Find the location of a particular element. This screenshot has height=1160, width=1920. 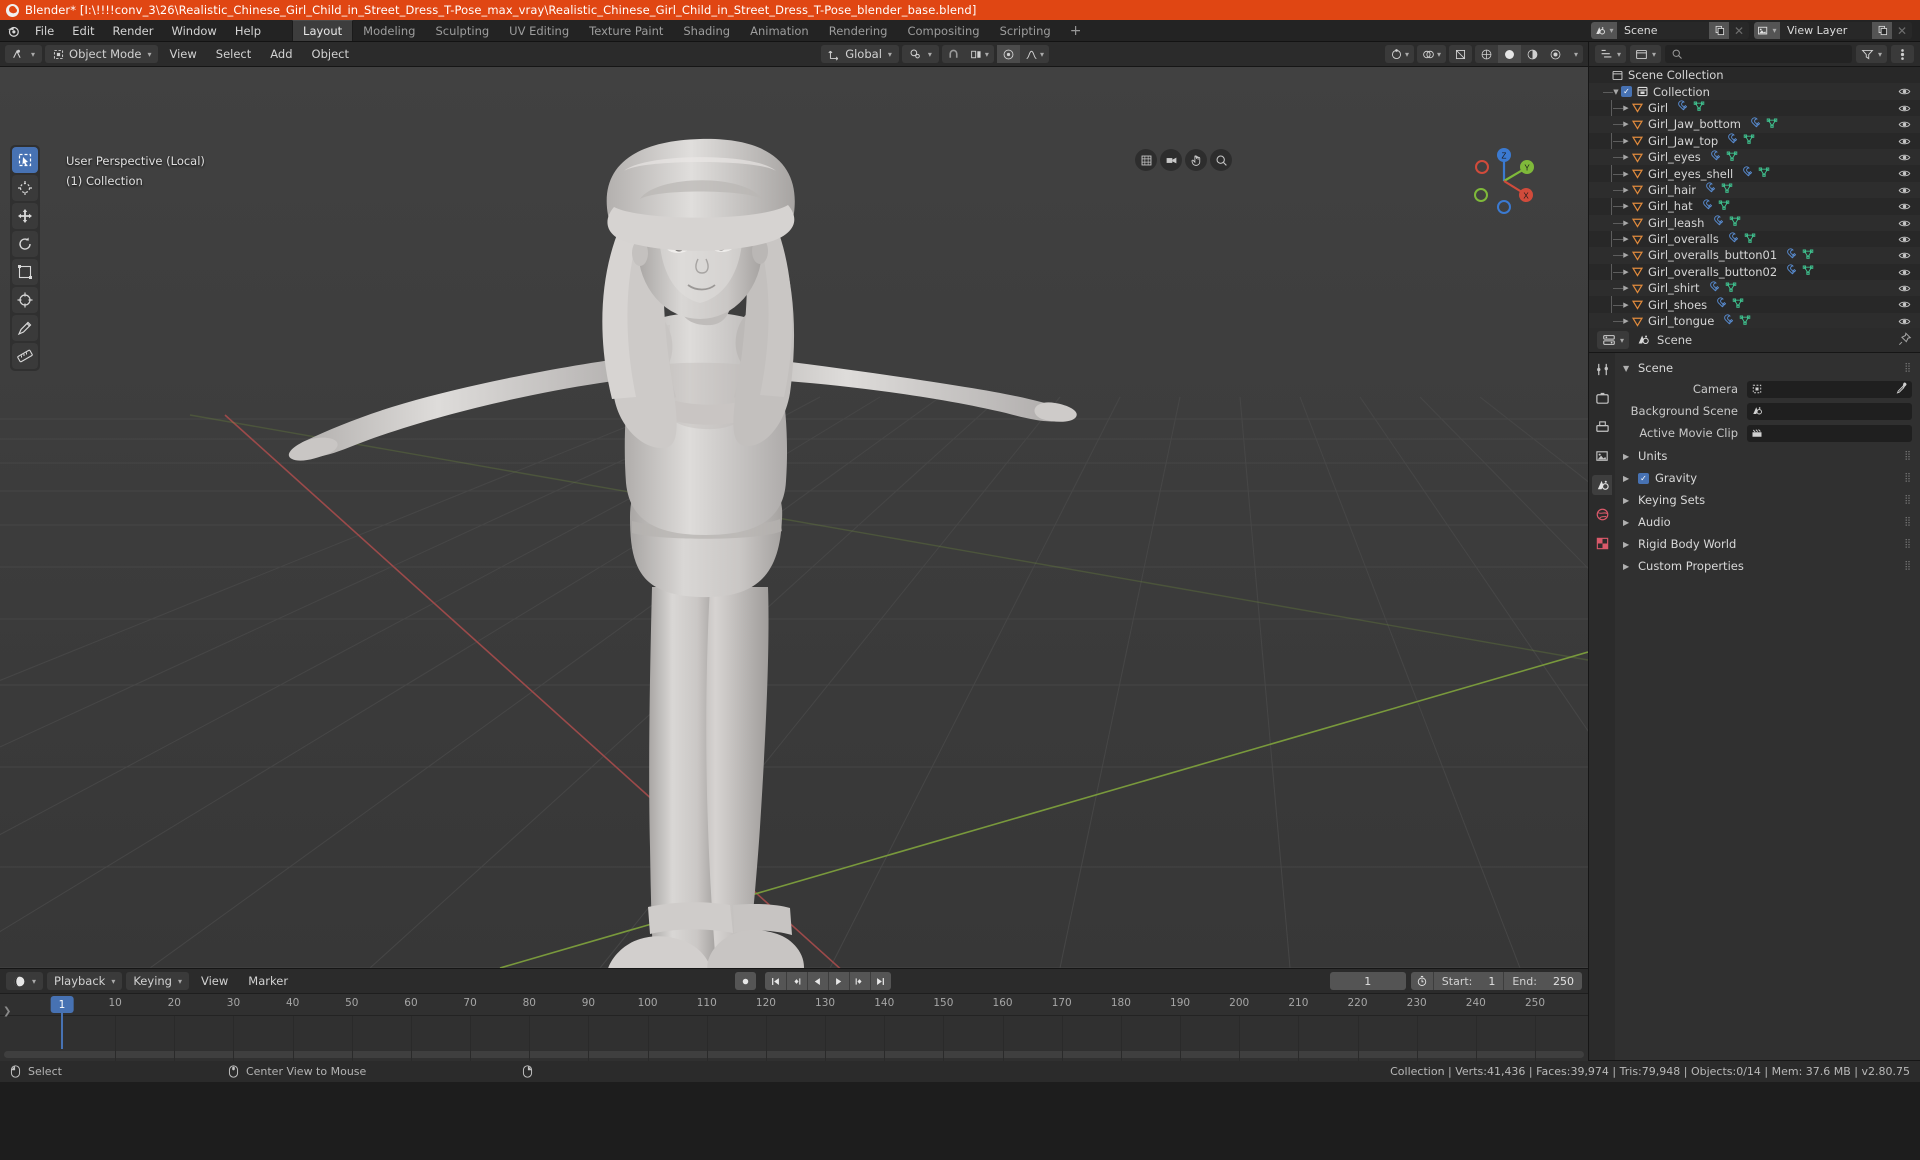

outliner-object-row: ▶ Girl_overalls is located at coordinates (1754, 239).